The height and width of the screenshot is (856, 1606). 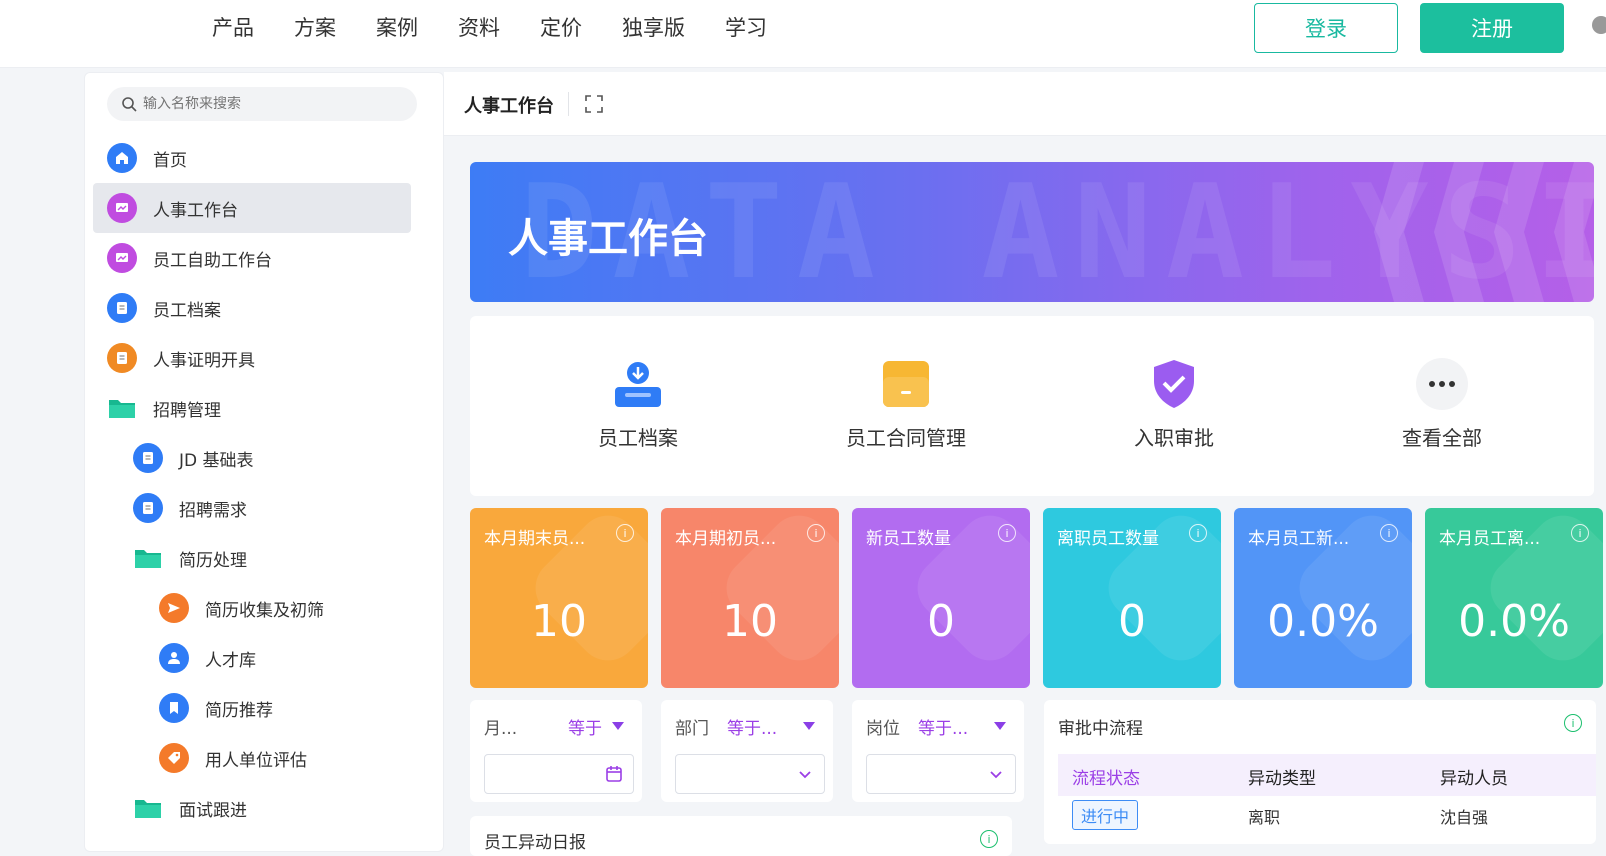 I want to click on stat-card: 本月员工新... i 0.0%, so click(x=1323, y=598).